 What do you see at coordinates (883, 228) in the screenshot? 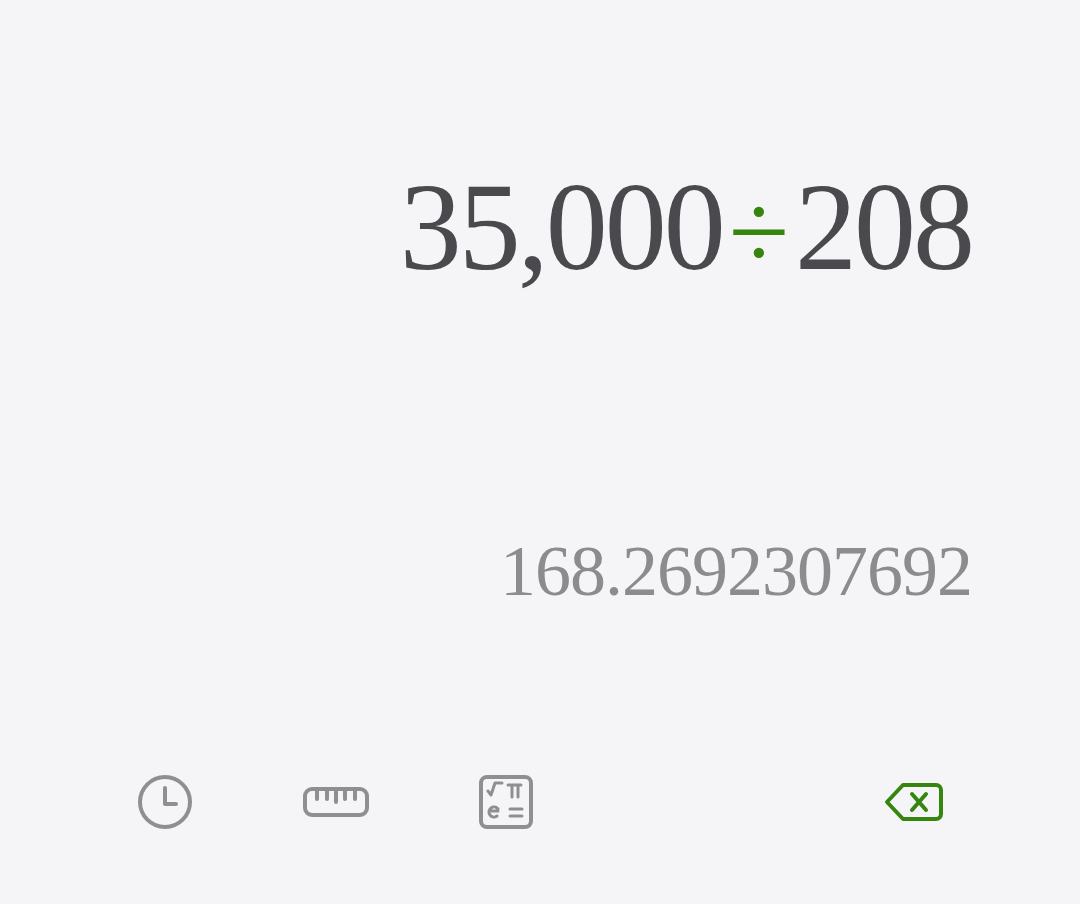
I see `expression-number: 208` at bounding box center [883, 228].